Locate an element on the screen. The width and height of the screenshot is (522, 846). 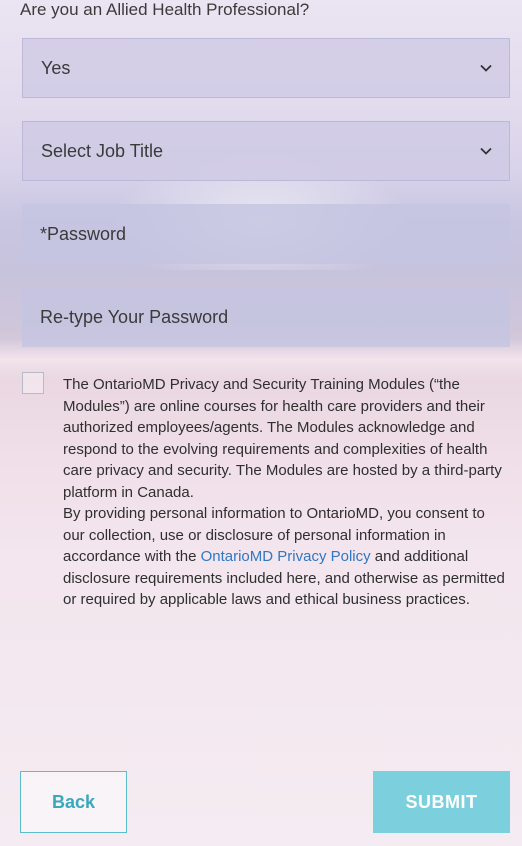
privacy-policy-link: OntarioMD Privacy Policy is located at coordinates (286, 556).